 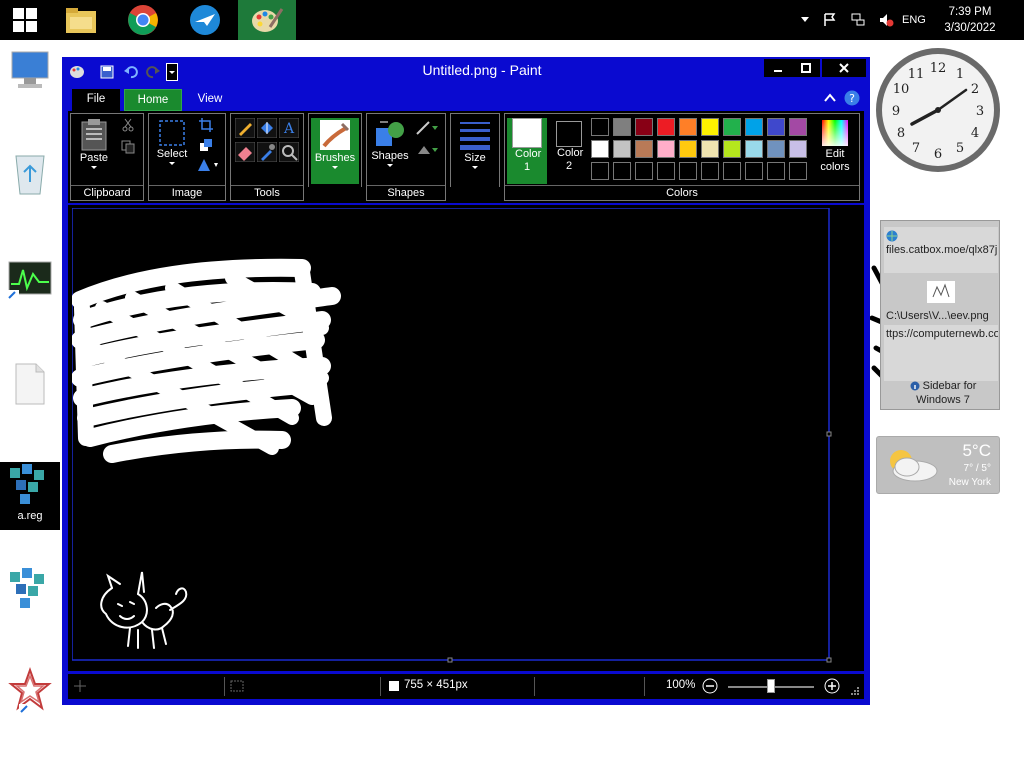 What do you see at coordinates (131, 72) in the screenshot?
I see `undo-icon` at bounding box center [131, 72].